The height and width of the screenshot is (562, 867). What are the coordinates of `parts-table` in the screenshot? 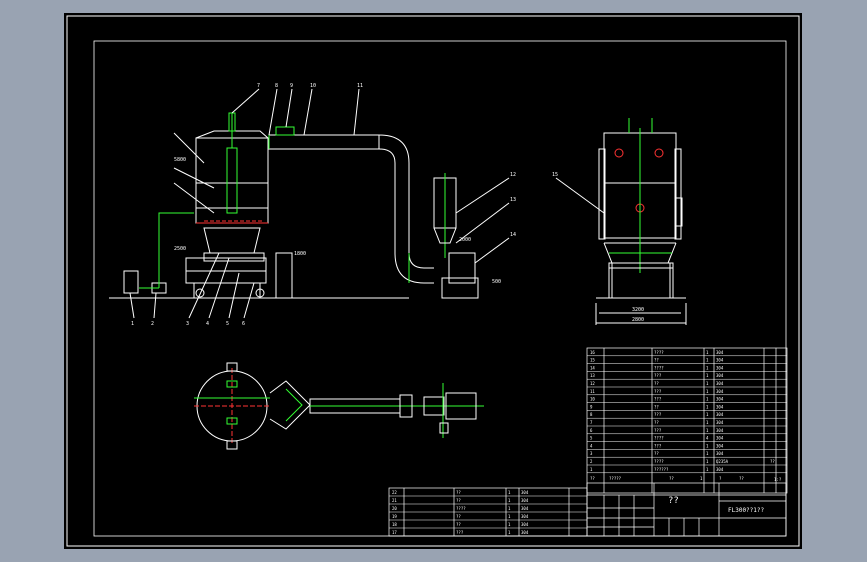 It's located at (687, 420).